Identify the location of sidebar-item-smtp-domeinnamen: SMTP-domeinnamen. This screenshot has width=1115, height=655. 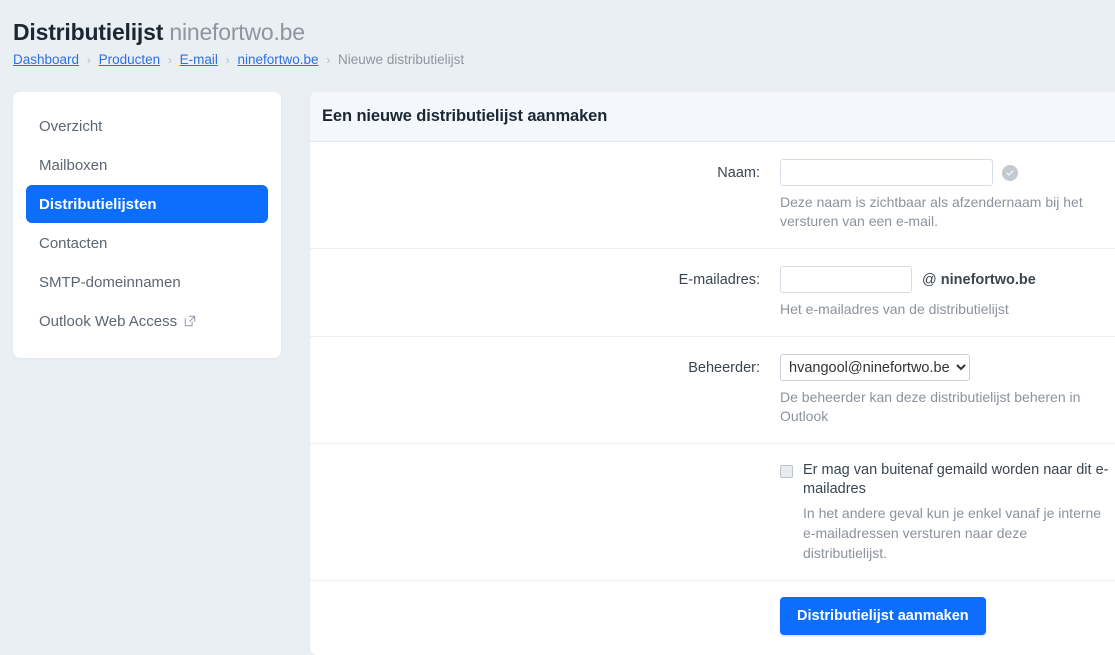
(147, 282).